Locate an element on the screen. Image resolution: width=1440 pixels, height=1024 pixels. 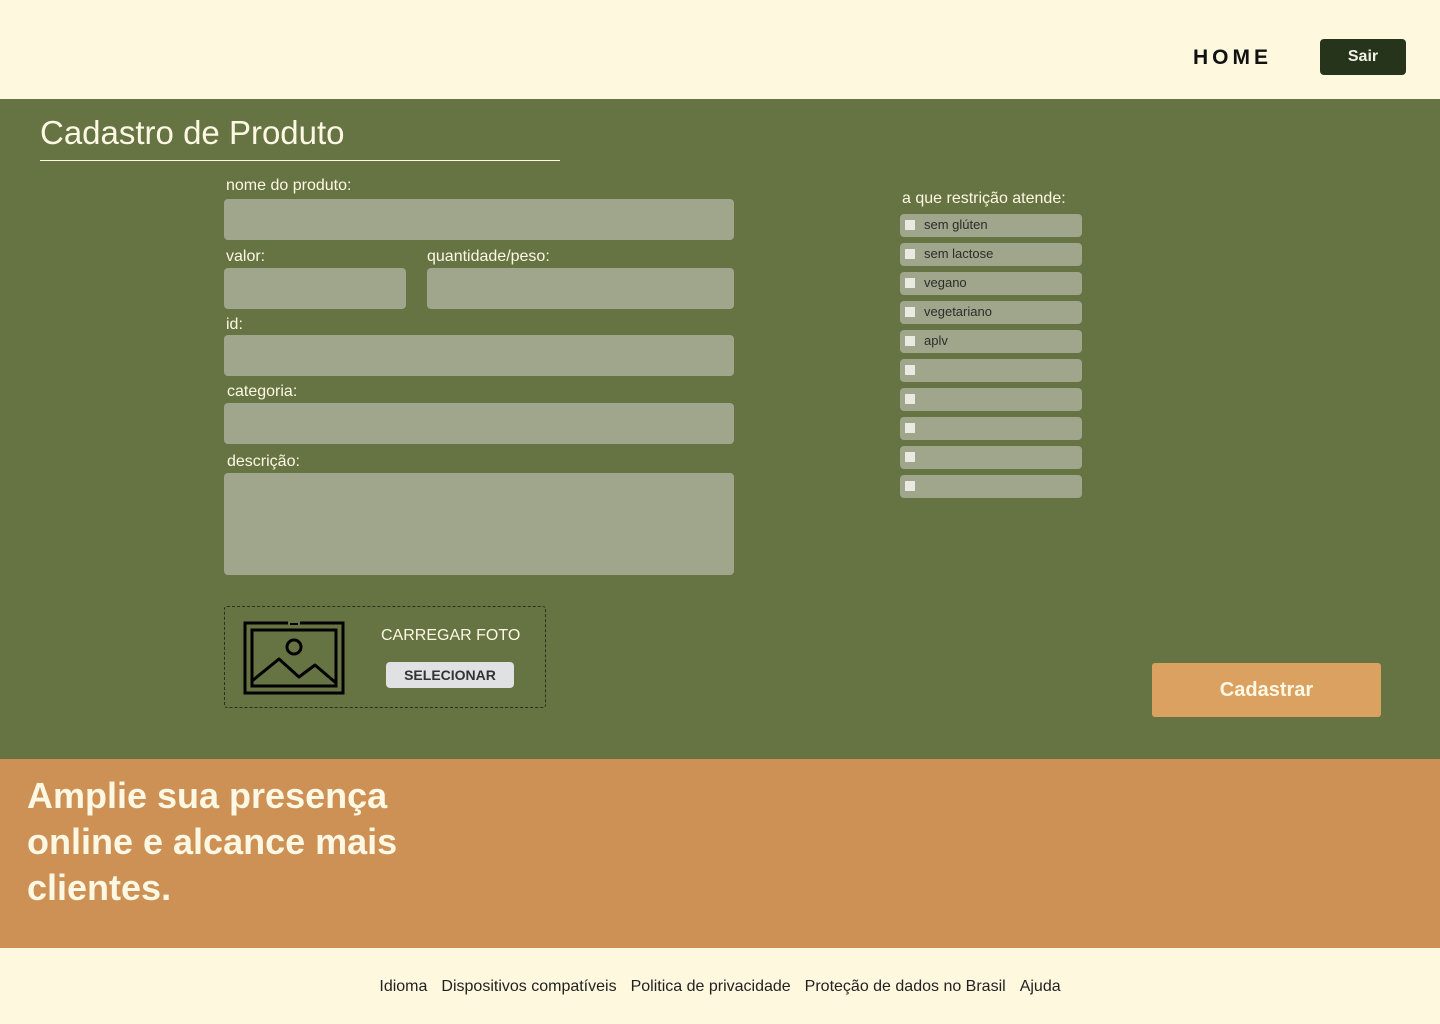
footer-link: Ajuda is located at coordinates (1040, 986).